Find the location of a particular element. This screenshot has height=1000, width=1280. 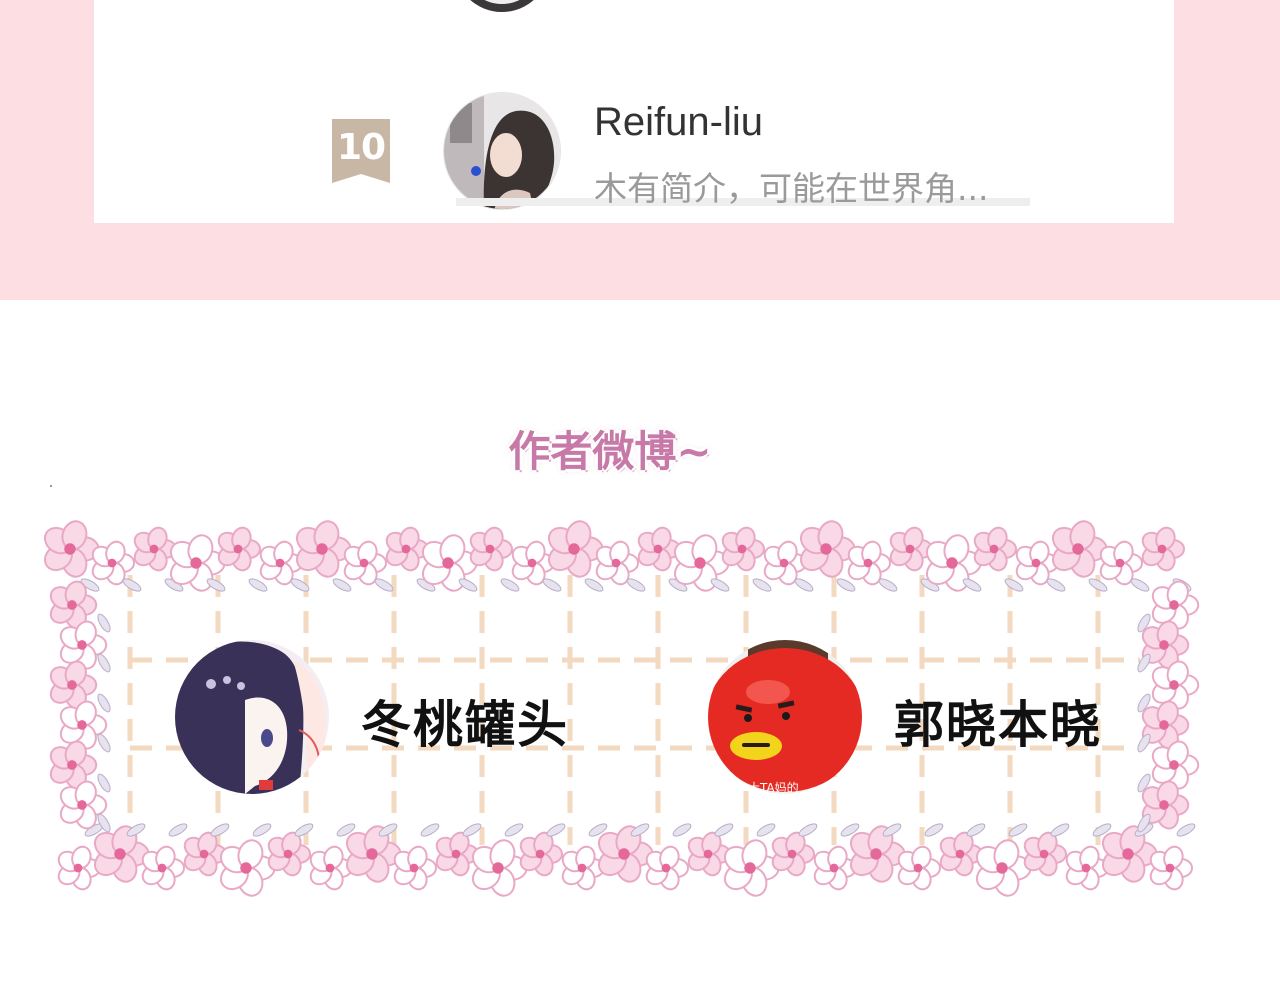

section-title: 作者微博~ is located at coordinates (610, 451).